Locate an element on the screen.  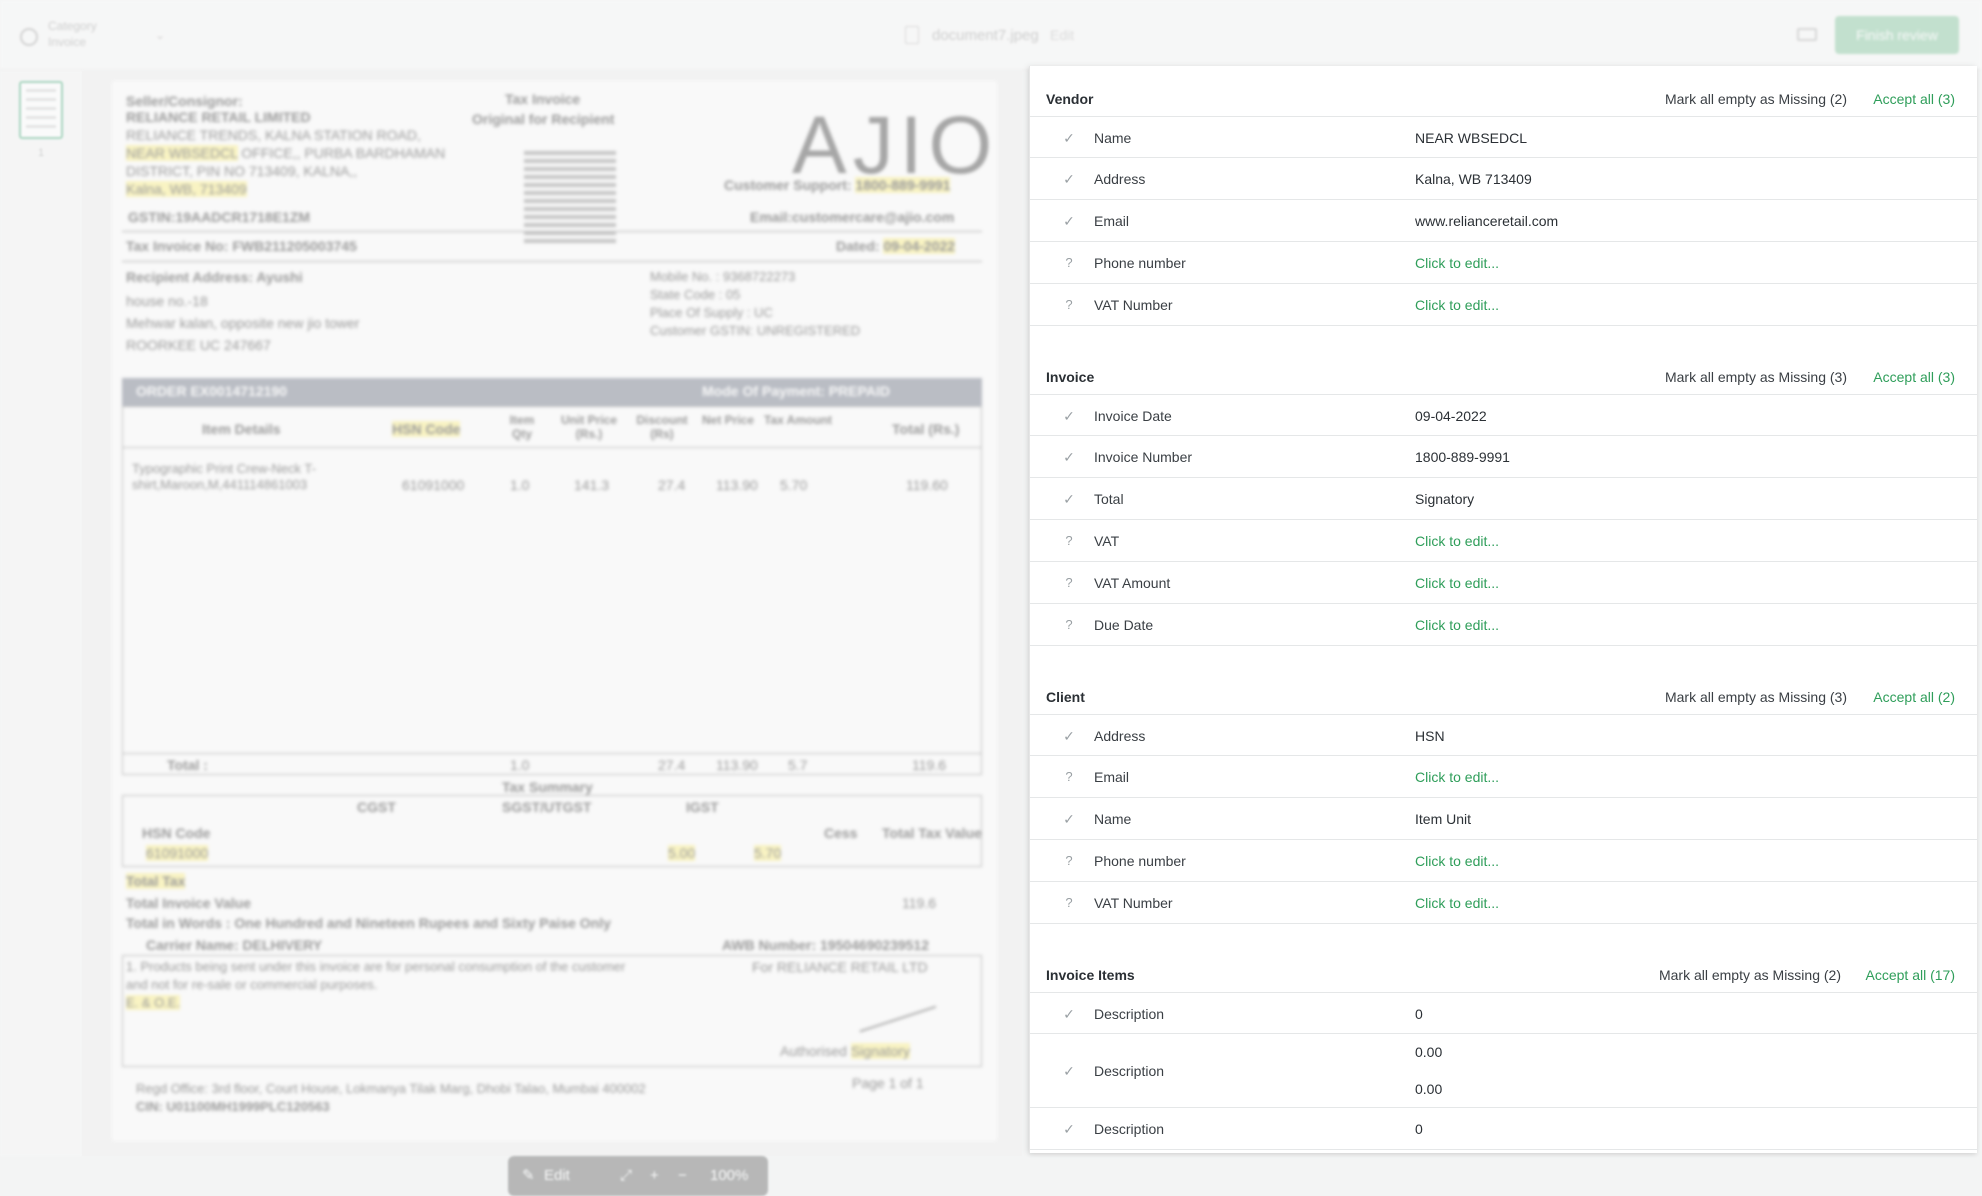
field-value: NEAR WBSEDCL is located at coordinates (1471, 138).